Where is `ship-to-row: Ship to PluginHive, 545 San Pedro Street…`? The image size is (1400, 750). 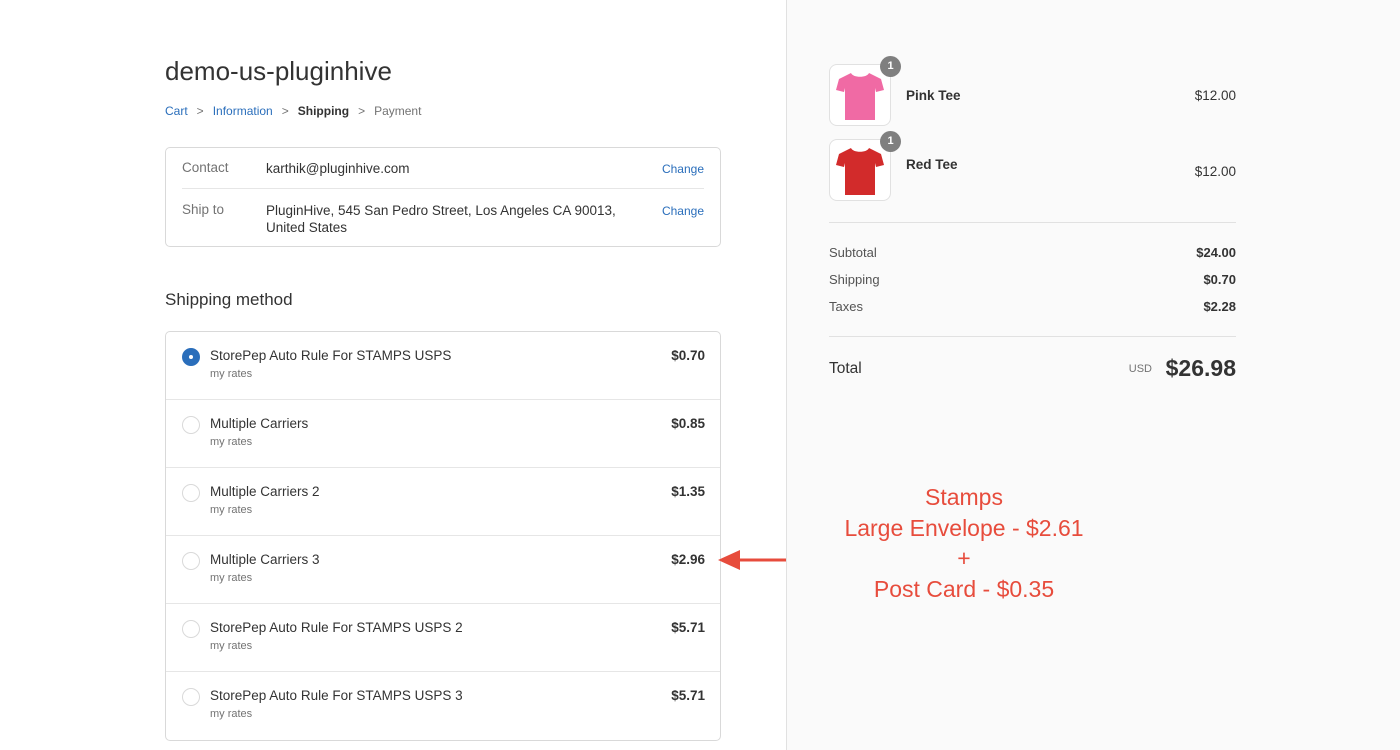 ship-to-row: Ship to PluginHive, 545 San Pedro Street… is located at coordinates (443, 219).